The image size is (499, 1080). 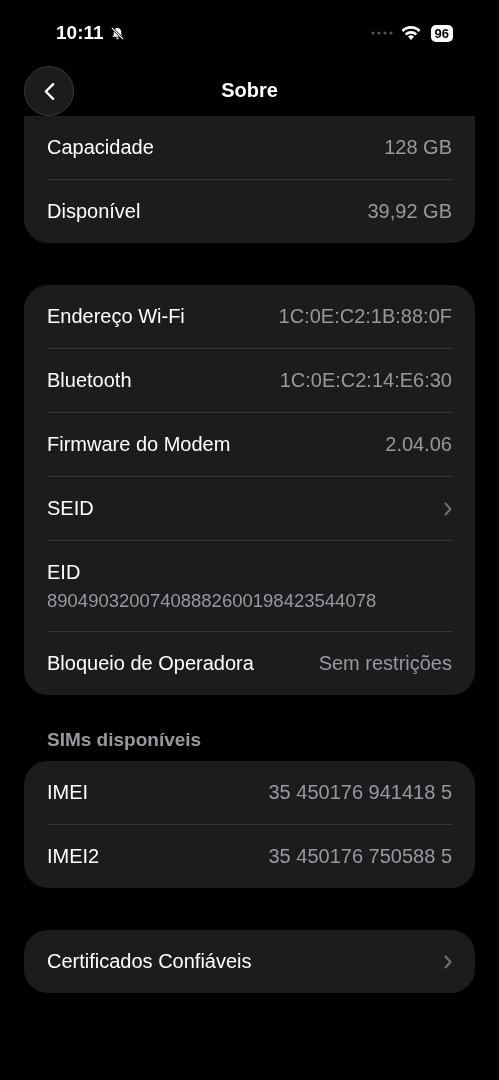 What do you see at coordinates (249, 90) in the screenshot?
I see `page-title: Sobre` at bounding box center [249, 90].